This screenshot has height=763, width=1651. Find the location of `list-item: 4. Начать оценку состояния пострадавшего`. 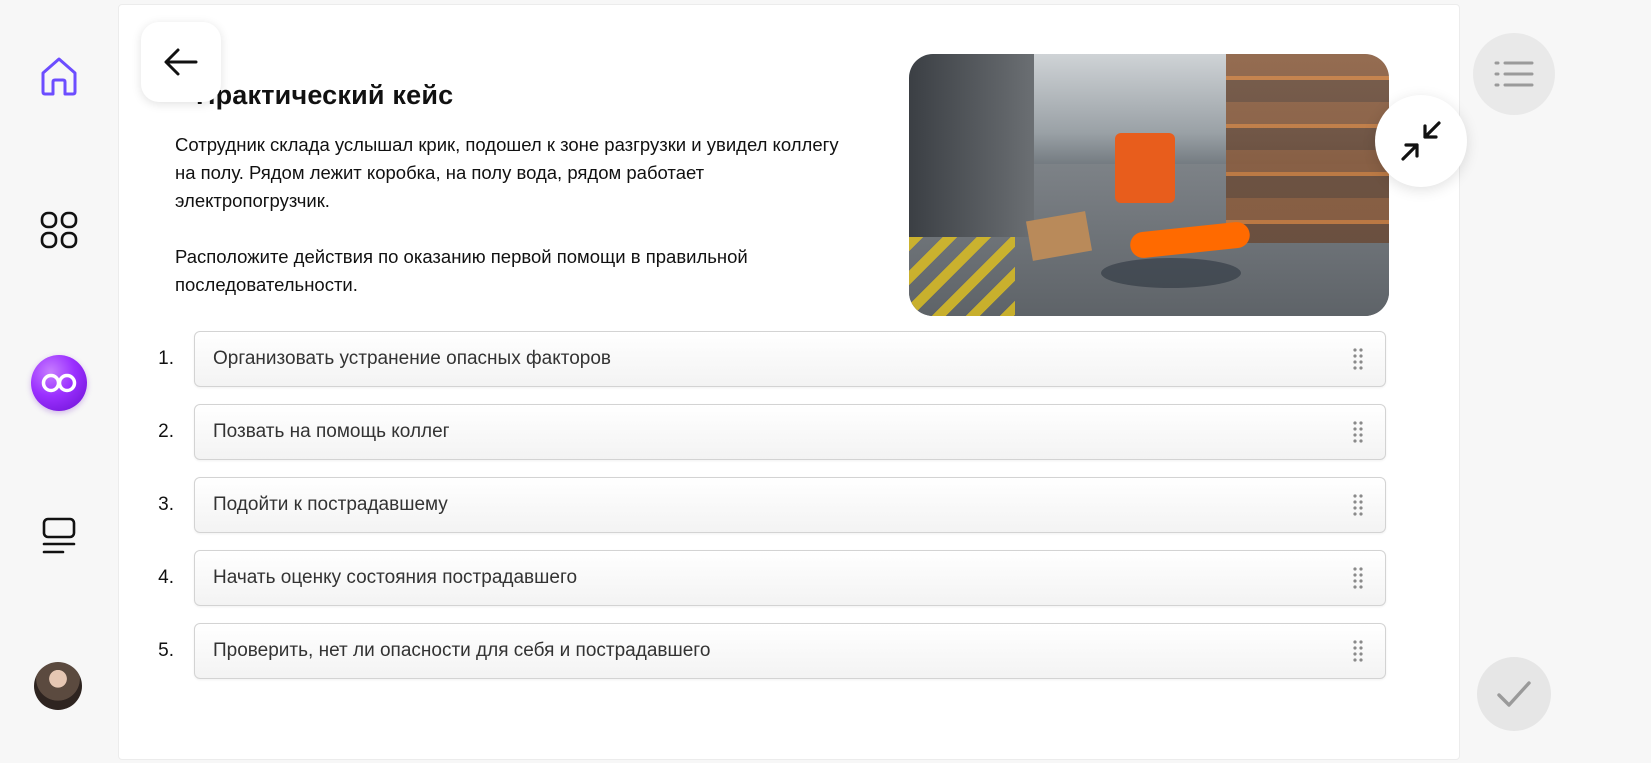

list-item: 4. Начать оценку состояния пострадавшего is located at coordinates (768, 578).